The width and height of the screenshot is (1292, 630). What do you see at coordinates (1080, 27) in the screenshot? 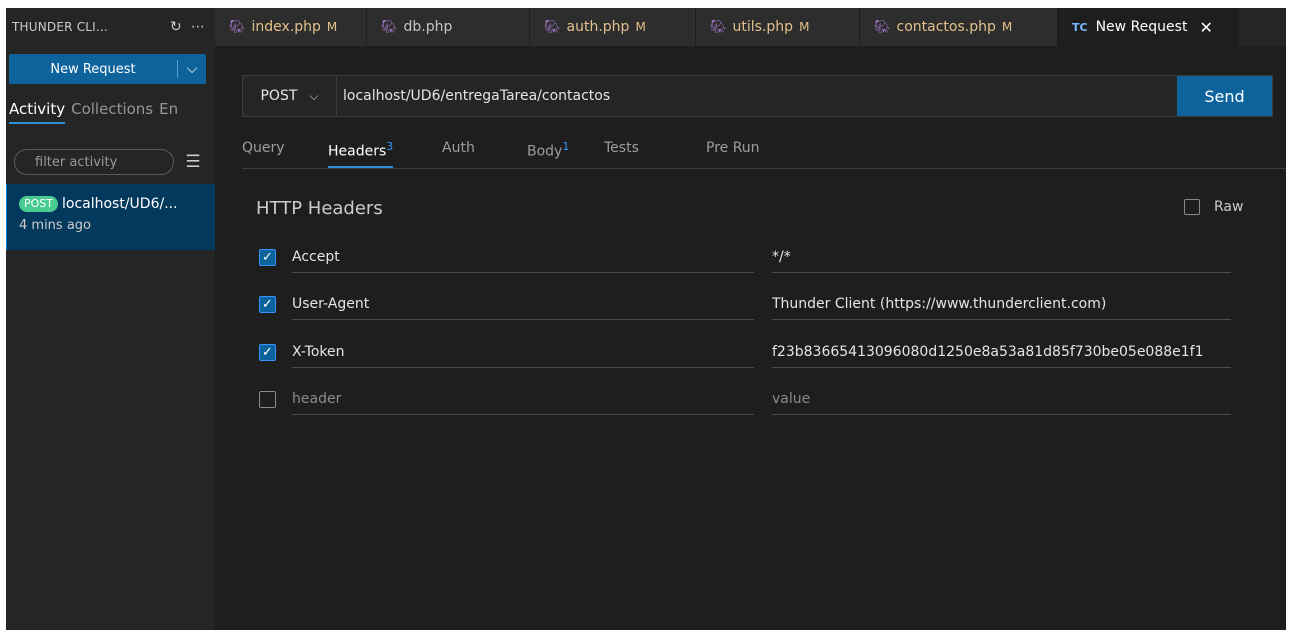
I see `thunder-client-icon: TC` at bounding box center [1080, 27].